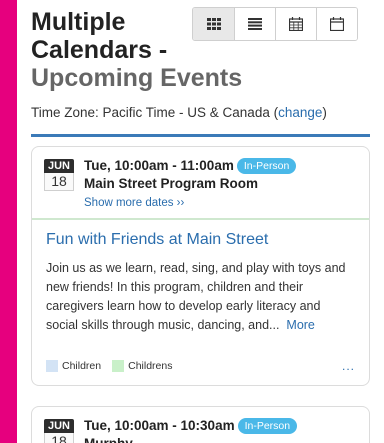 This screenshot has height=443, width=384. I want to click on event-location: Main Street Program Room, so click(171, 183).